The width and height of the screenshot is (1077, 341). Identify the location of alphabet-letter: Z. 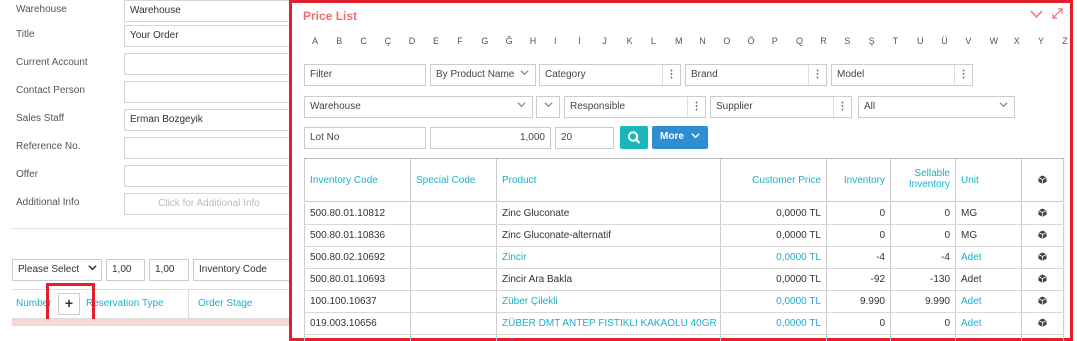
(1065, 41).